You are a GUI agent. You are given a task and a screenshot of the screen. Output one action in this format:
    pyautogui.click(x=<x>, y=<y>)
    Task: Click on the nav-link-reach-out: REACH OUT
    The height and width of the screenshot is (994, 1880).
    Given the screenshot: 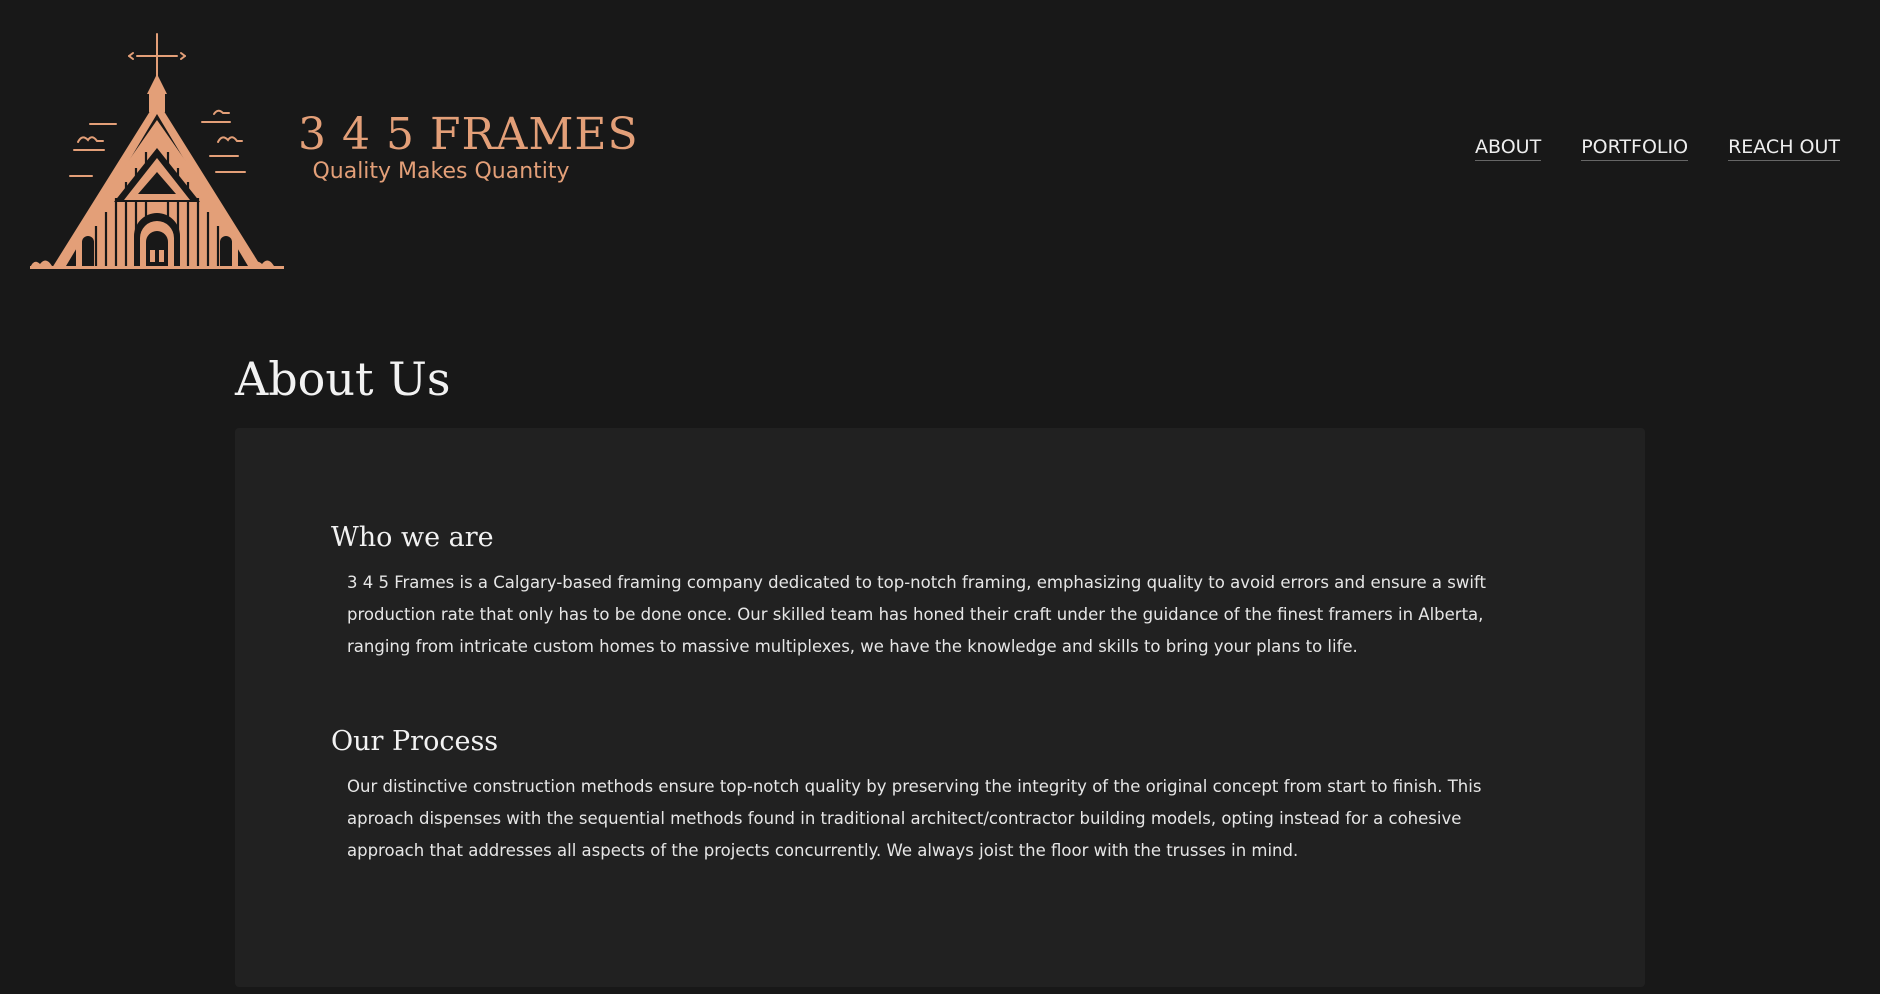 What is the action you would take?
    pyautogui.click(x=1784, y=148)
    